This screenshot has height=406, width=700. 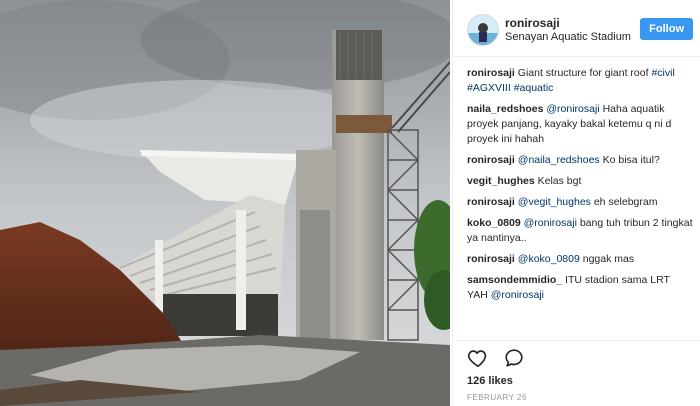 I want to click on comment-mention: @koko_0809, so click(x=549, y=259).